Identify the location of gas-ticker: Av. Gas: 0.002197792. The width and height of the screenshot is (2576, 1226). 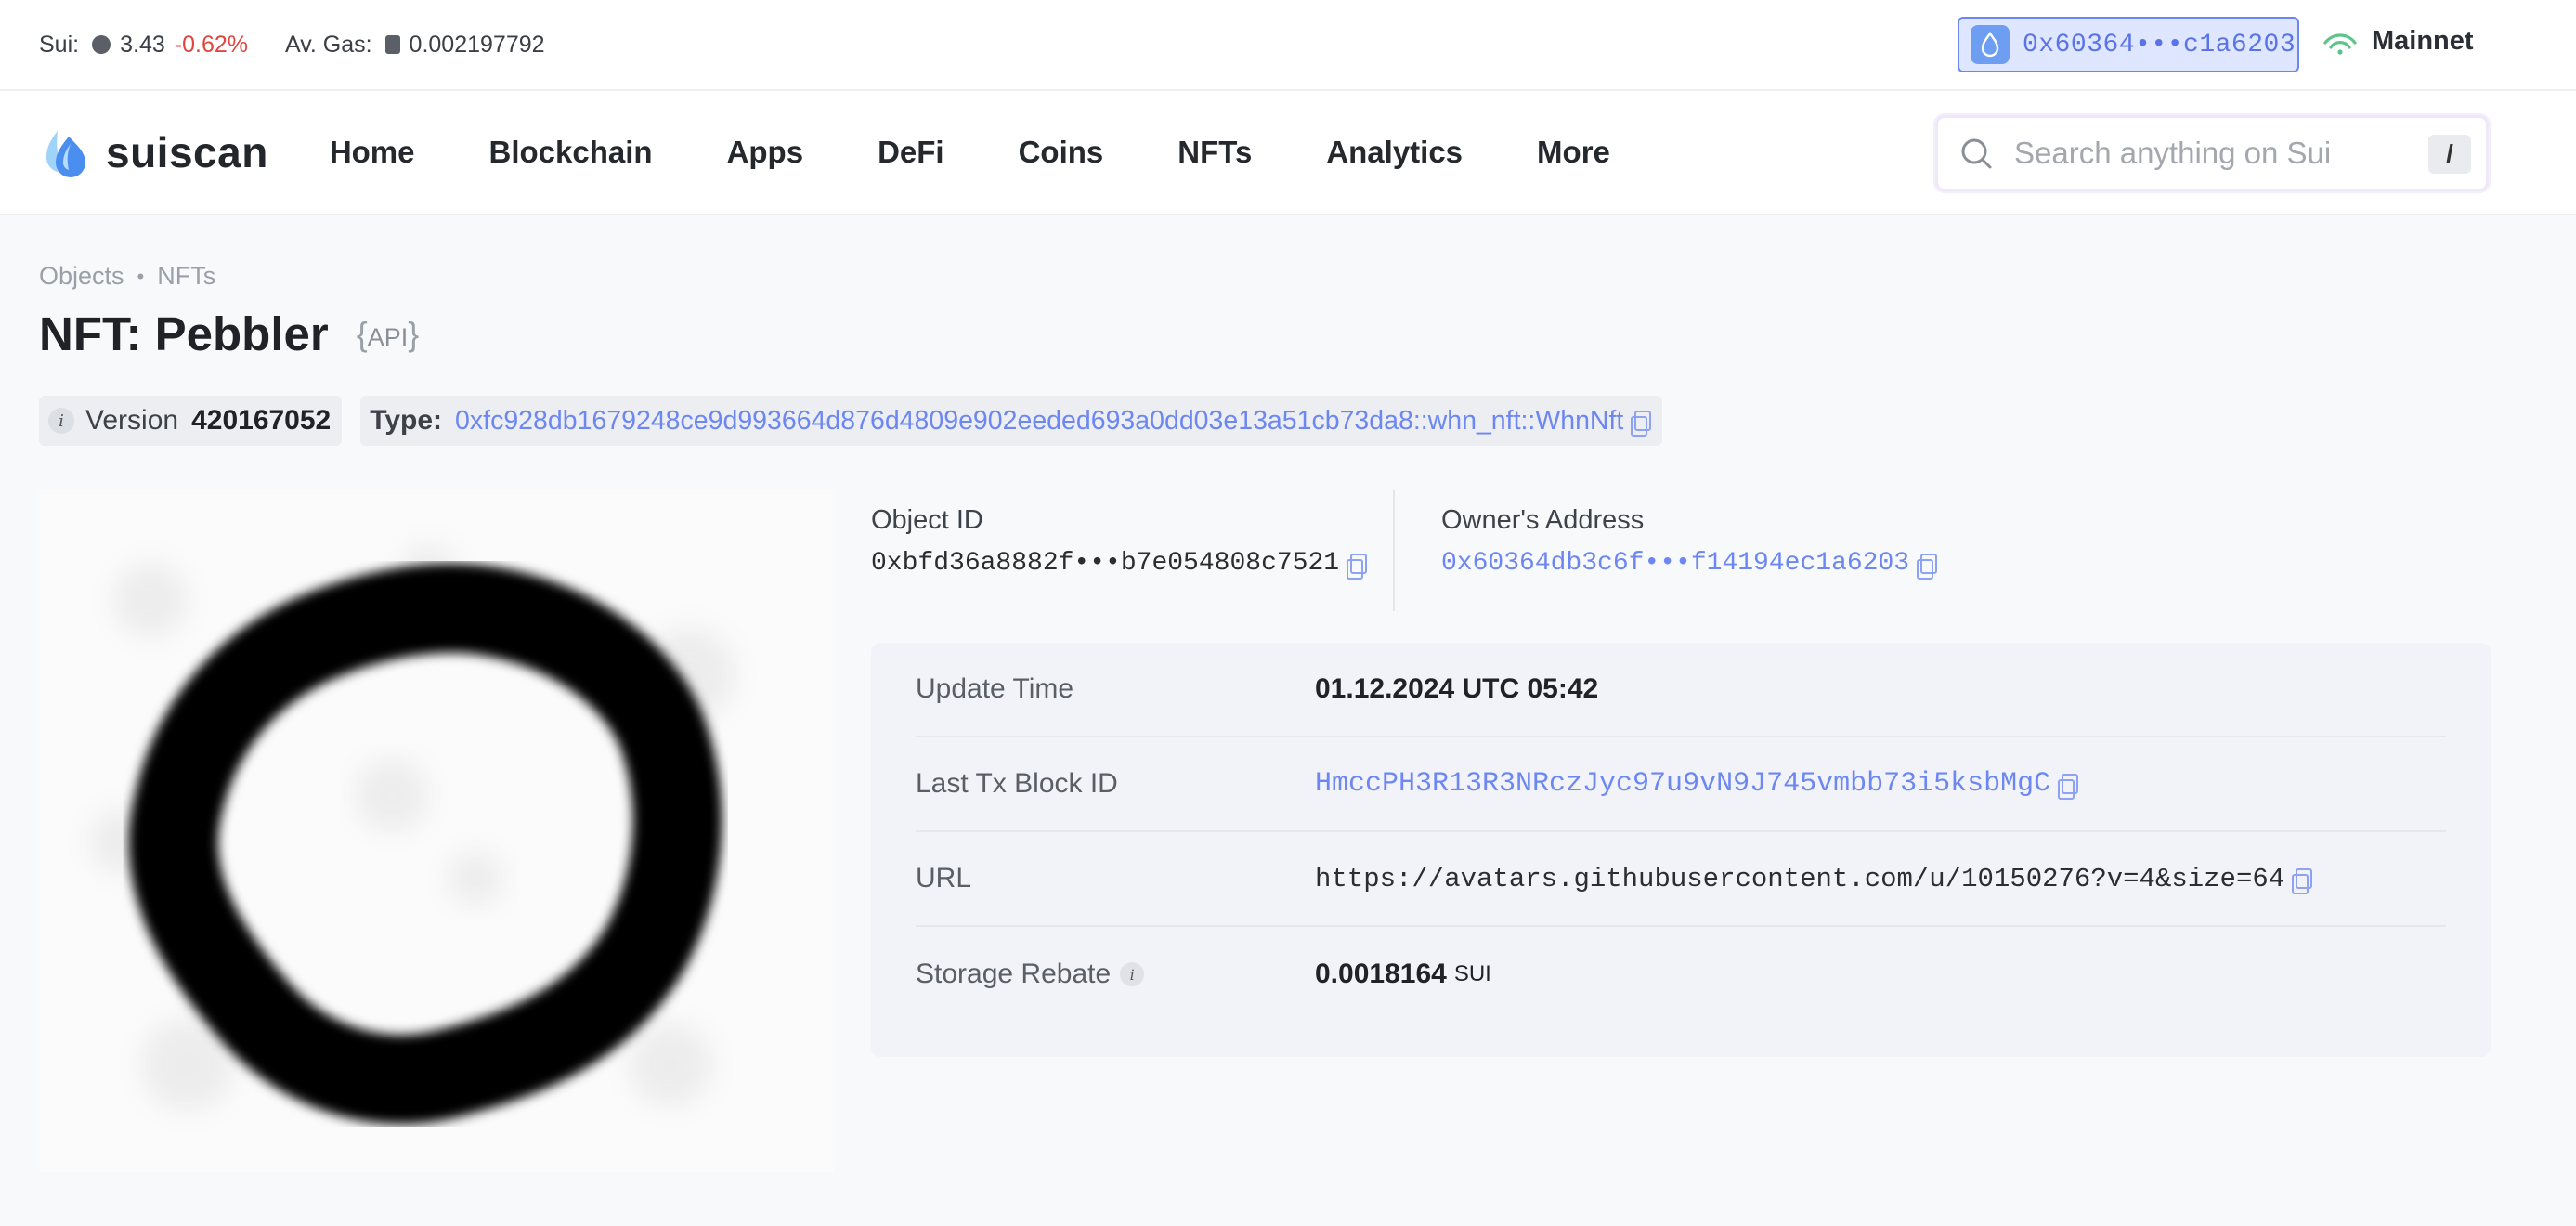
(415, 46).